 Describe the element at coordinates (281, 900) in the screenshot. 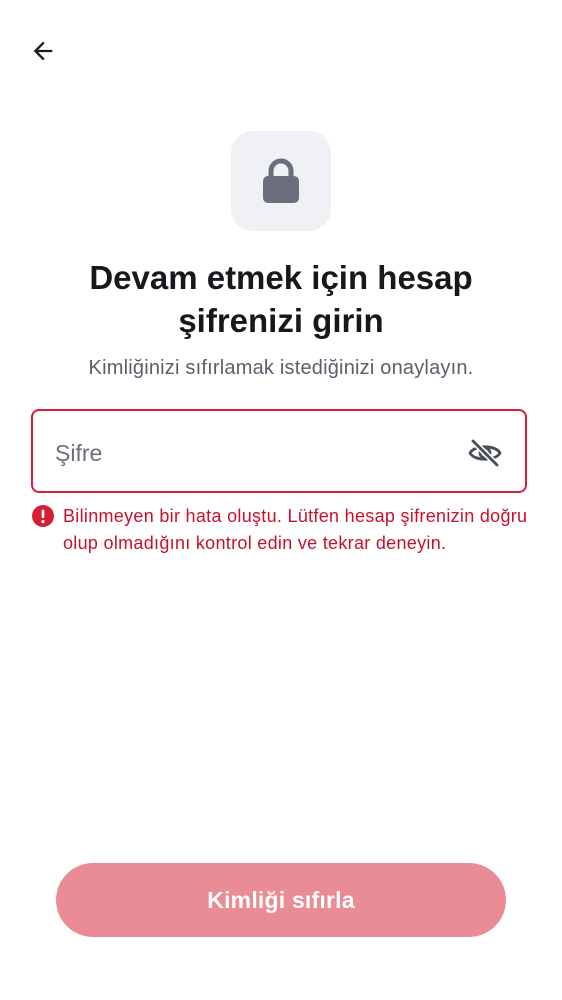

I see `reset-identity-button: Kimliği sıfırla` at that location.